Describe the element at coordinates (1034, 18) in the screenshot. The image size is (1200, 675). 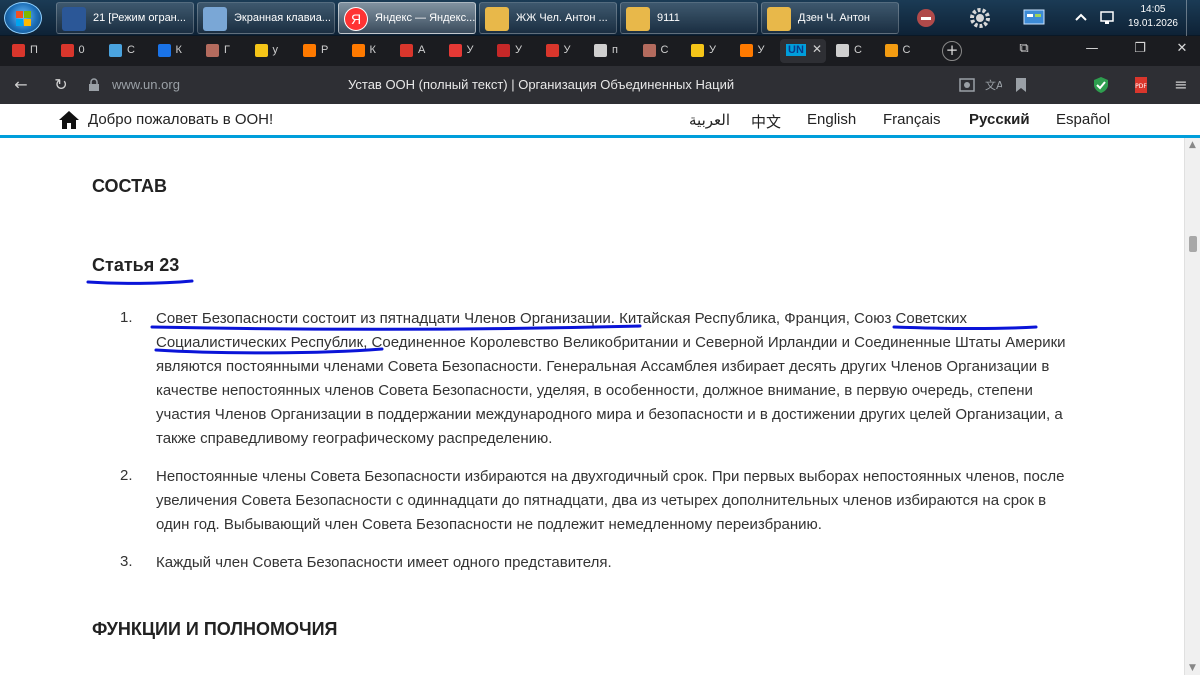
I see `control-panel-icon` at that location.